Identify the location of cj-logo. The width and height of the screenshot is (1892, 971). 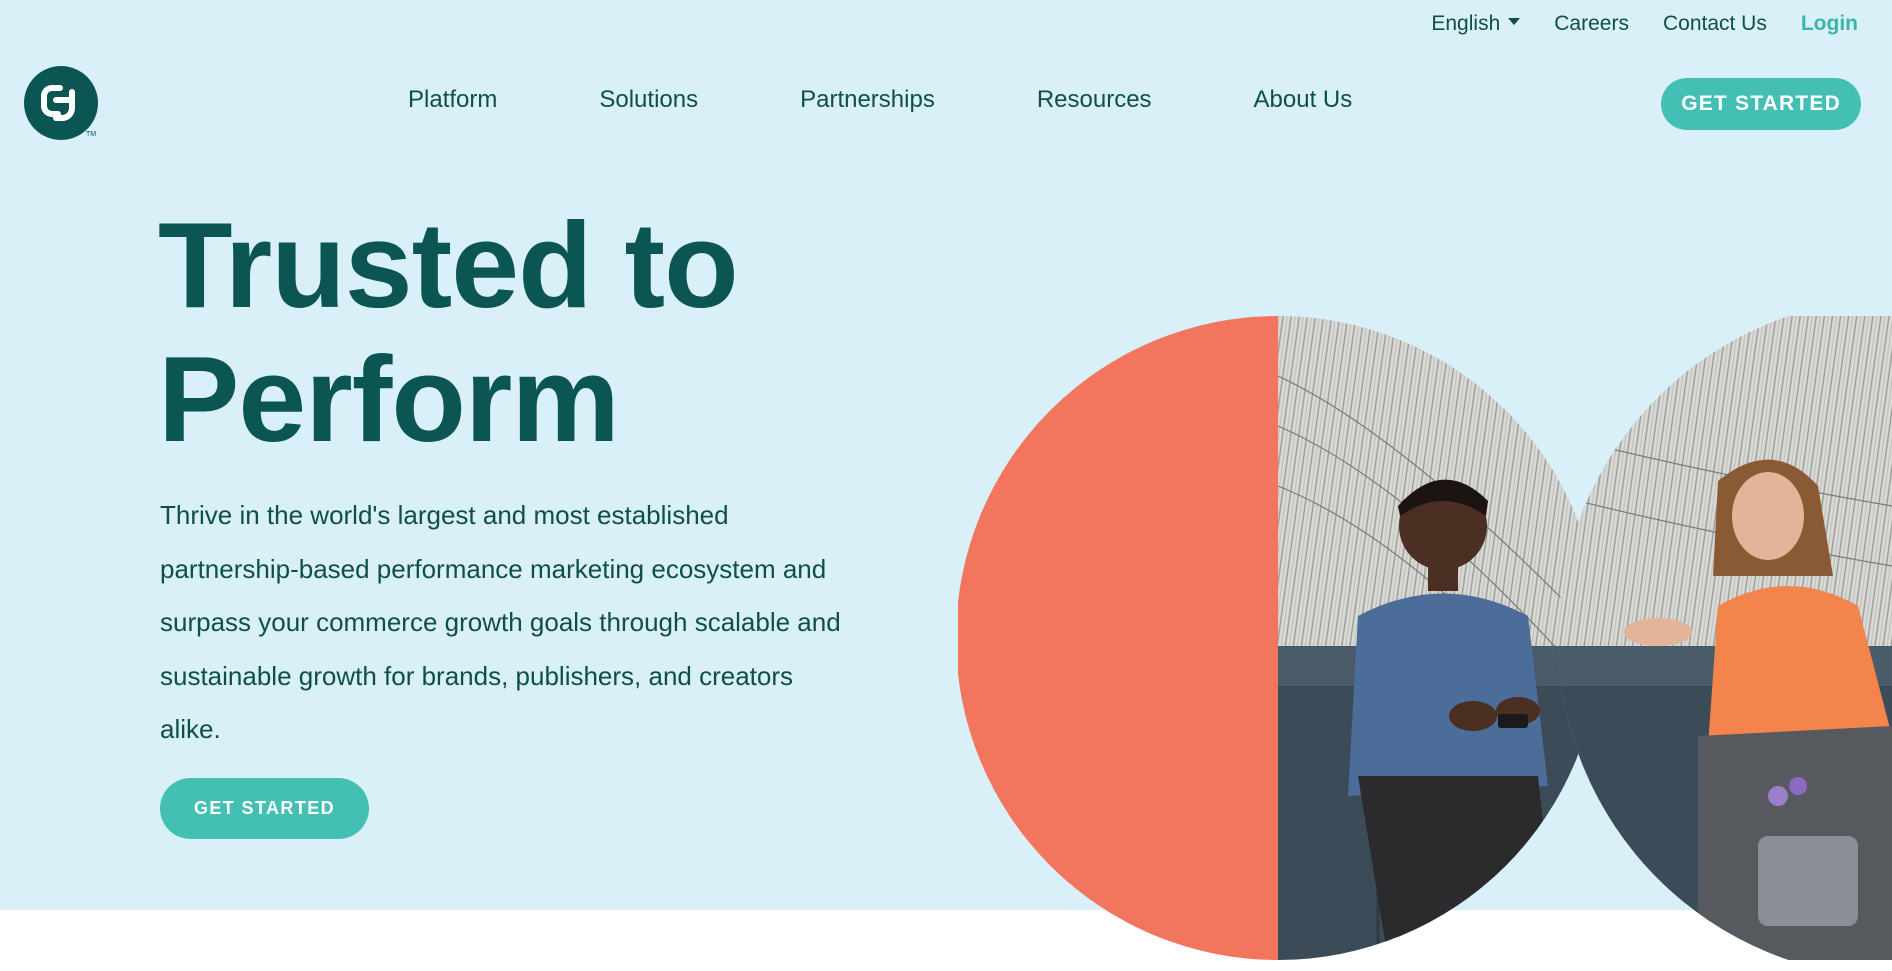
(61, 103).